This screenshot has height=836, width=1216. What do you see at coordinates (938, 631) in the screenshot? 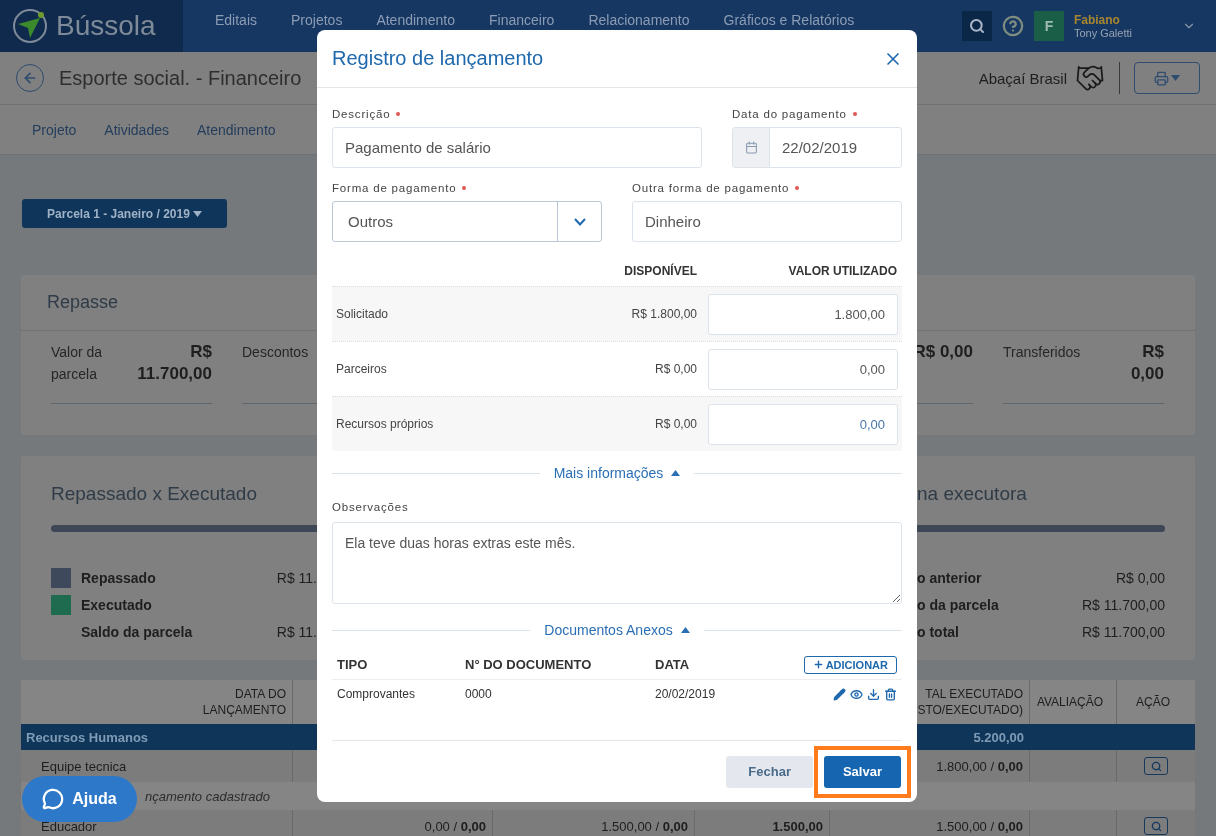
I see `legend-label: o total` at bounding box center [938, 631].